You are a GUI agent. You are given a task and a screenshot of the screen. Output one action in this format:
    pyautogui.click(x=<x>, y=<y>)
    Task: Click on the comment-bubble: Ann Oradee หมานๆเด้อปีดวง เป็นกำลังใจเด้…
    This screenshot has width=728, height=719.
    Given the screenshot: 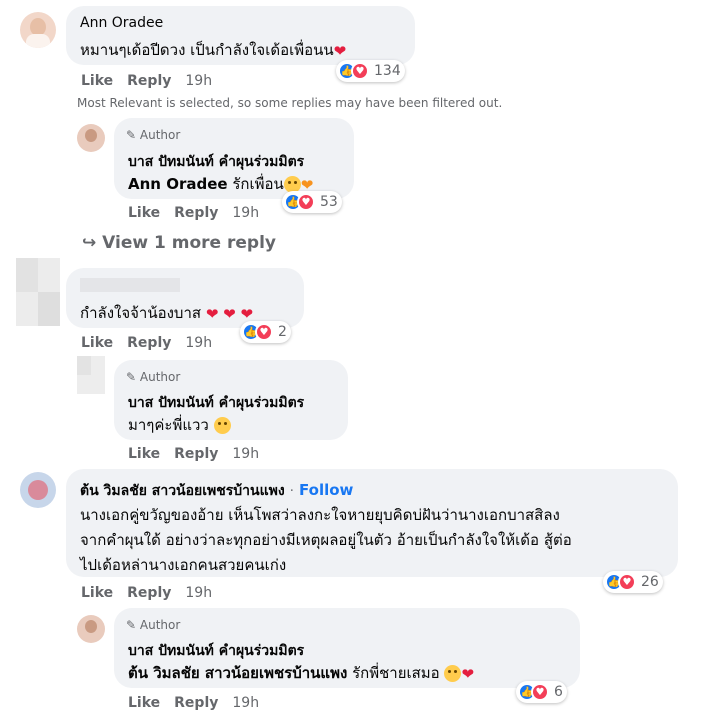 What is the action you would take?
    pyautogui.click(x=240, y=35)
    